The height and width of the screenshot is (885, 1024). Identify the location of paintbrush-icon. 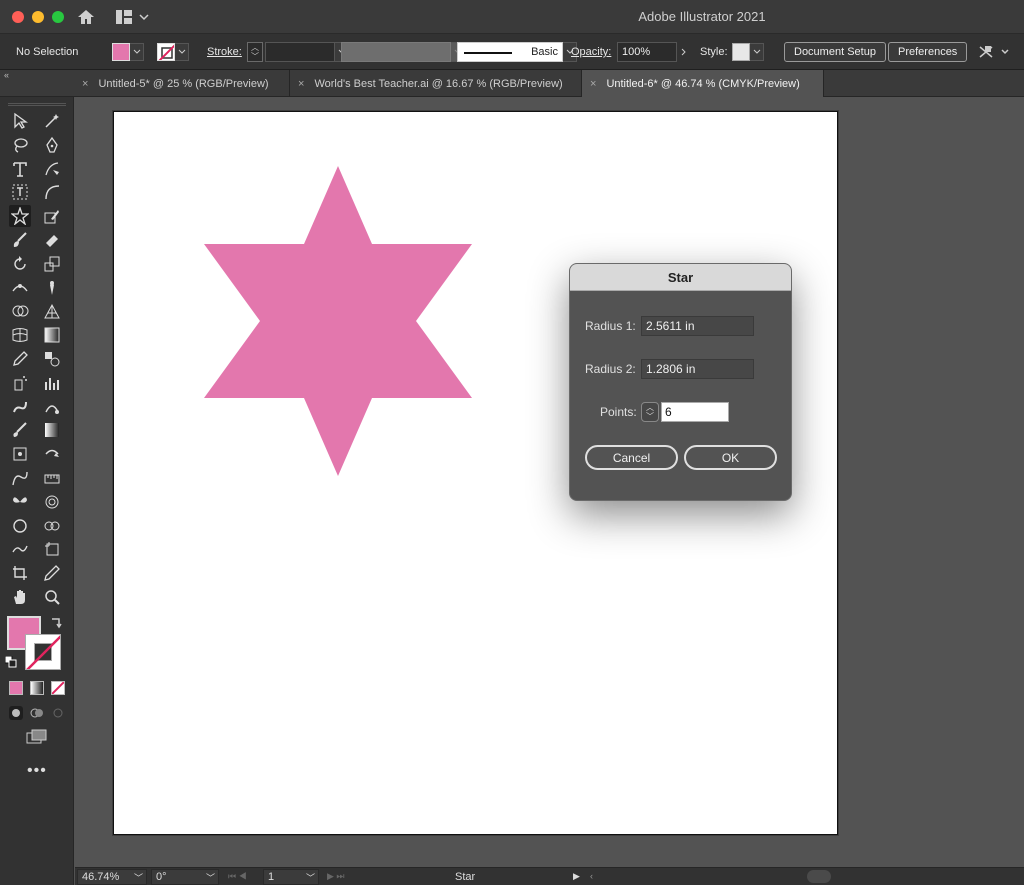
(20, 240).